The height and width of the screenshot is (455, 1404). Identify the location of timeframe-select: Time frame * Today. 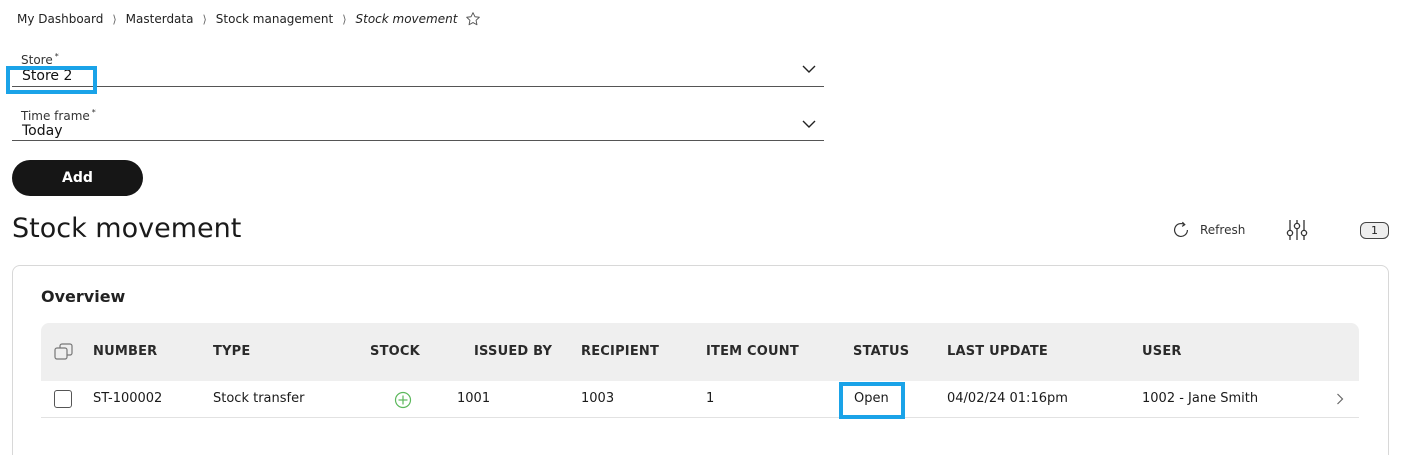
(418, 123).